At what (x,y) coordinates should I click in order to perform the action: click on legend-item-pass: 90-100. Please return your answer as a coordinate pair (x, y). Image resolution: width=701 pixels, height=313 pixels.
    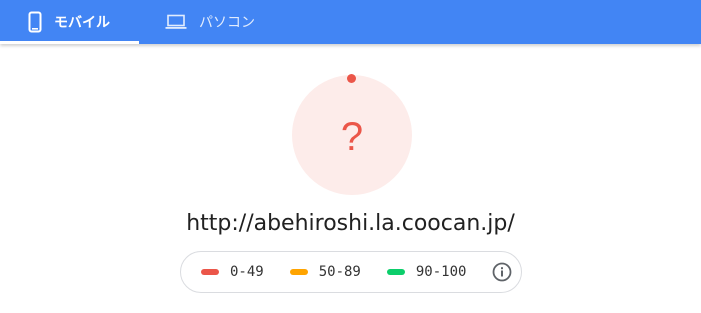
    Looking at the image, I should click on (426, 272).